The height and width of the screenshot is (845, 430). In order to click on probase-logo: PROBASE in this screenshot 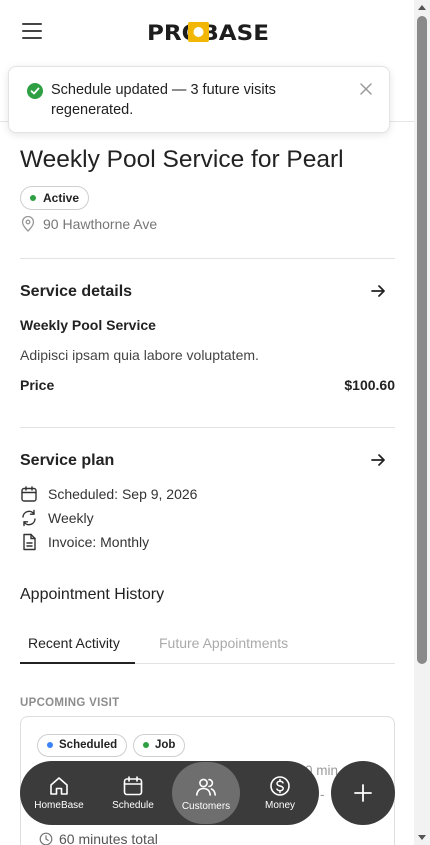, I will do `click(208, 32)`.